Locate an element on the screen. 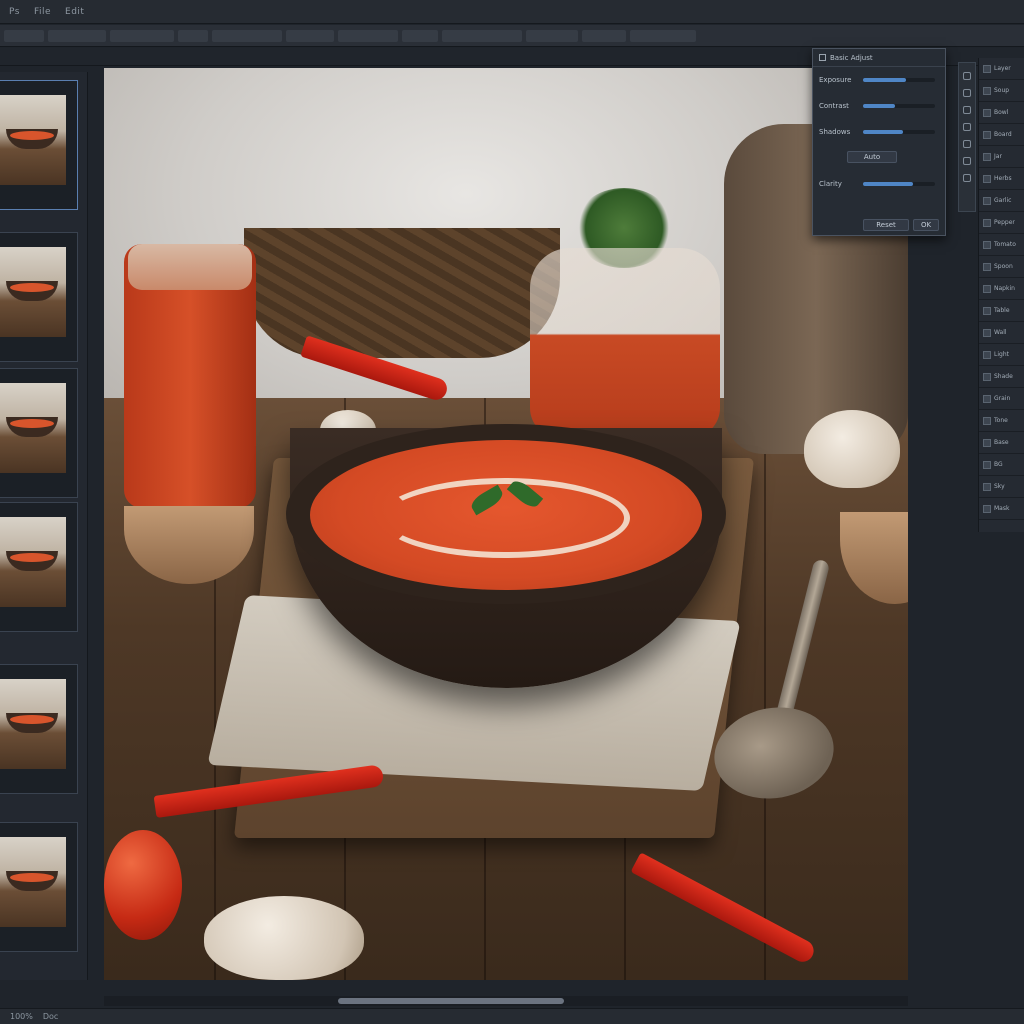 The width and height of the screenshot is (1024, 1024). layer-name: Table is located at coordinates (1002, 310).